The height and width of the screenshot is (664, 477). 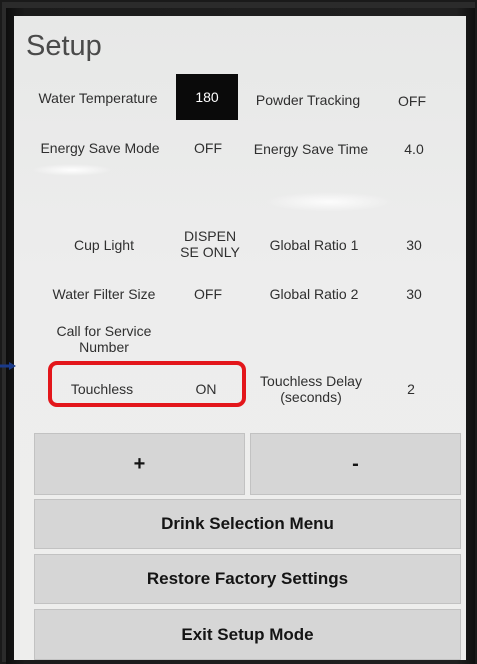 I want to click on powder-tracking-value: OFF, so click(x=412, y=101).